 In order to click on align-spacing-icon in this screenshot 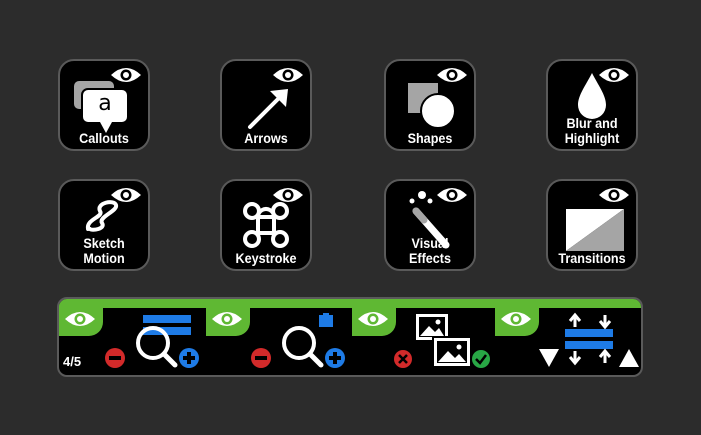, I will do `click(589, 342)`.